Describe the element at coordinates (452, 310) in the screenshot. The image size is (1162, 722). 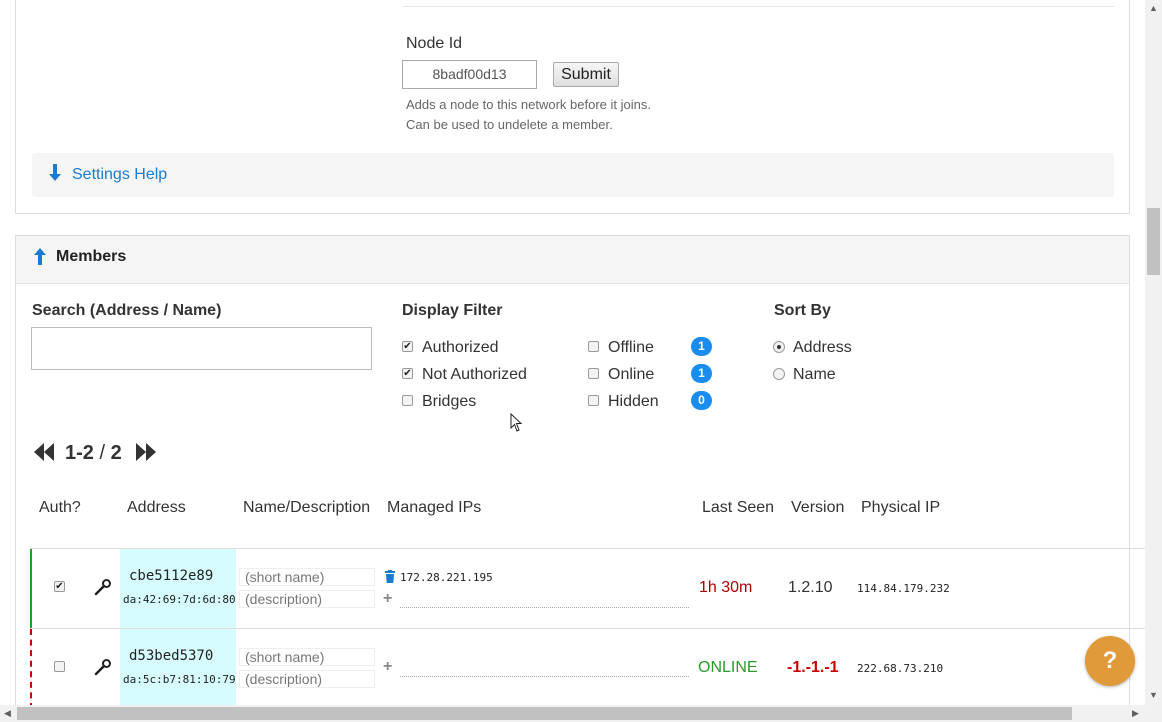
I see `display-filter-label: Display Filter` at that location.